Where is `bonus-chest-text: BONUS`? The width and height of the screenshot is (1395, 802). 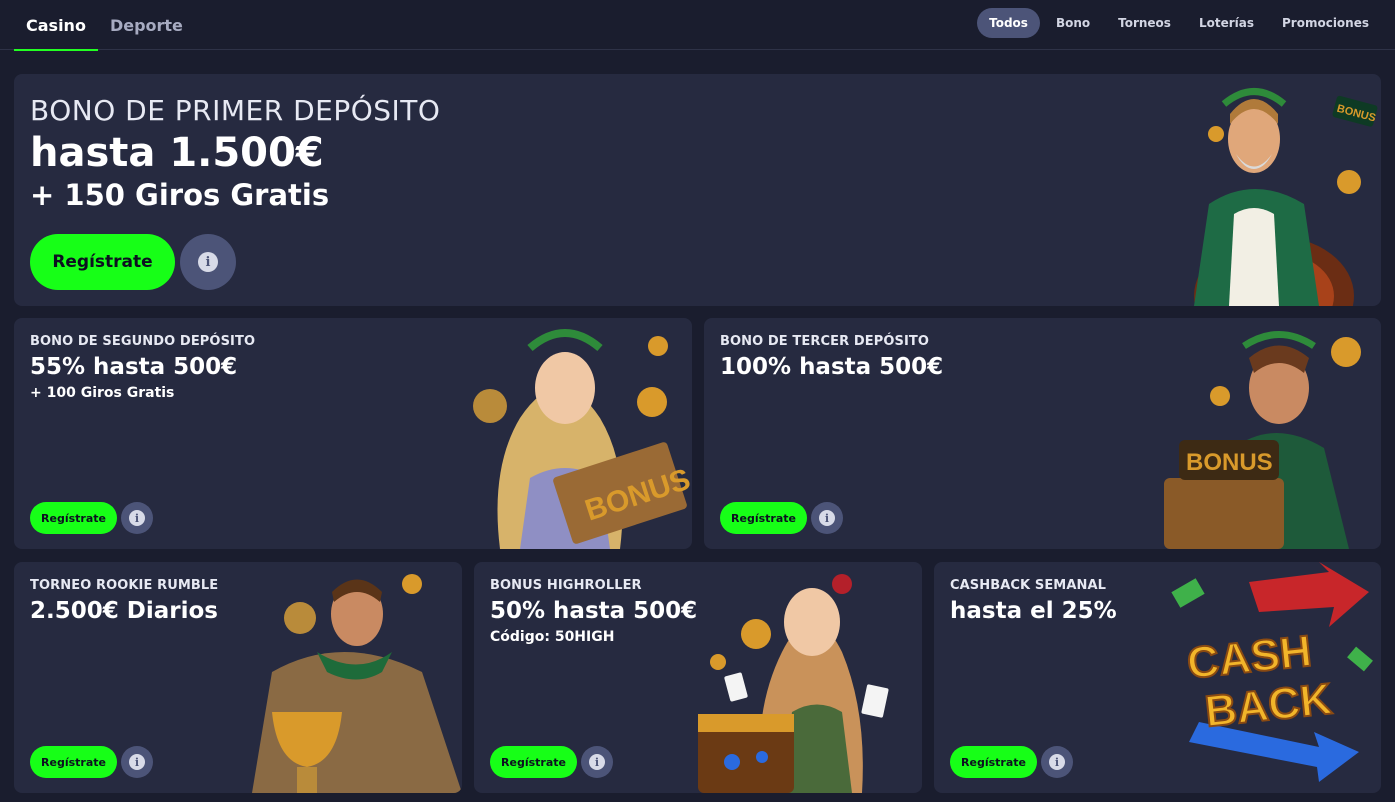
bonus-chest-text: BONUS is located at coordinates (1229, 462).